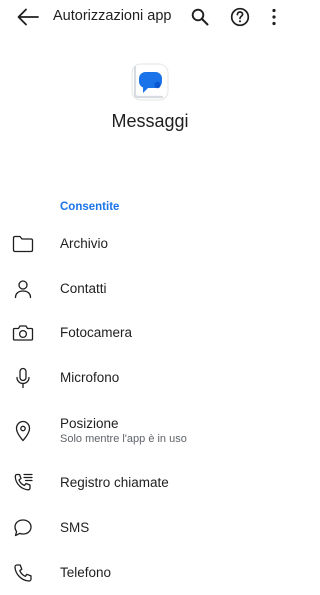 The height and width of the screenshot is (595, 320). I want to click on permission-item-posizione: Posizione Solo mentre l'app è in uso, so click(150, 425).